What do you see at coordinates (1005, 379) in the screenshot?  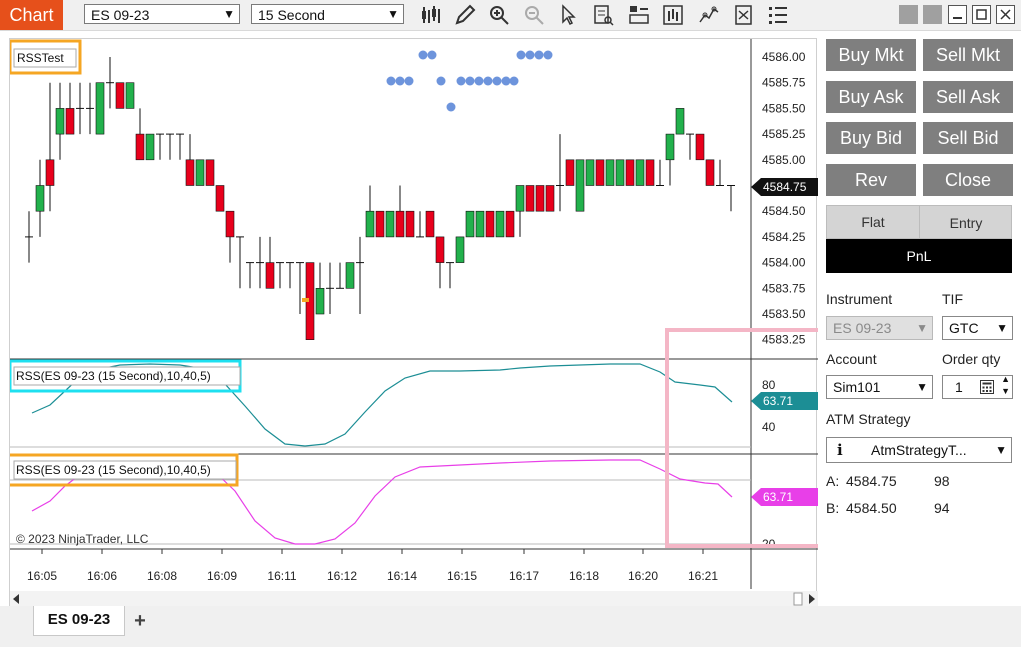 I see `spinner-up-icon: ▲` at bounding box center [1005, 379].